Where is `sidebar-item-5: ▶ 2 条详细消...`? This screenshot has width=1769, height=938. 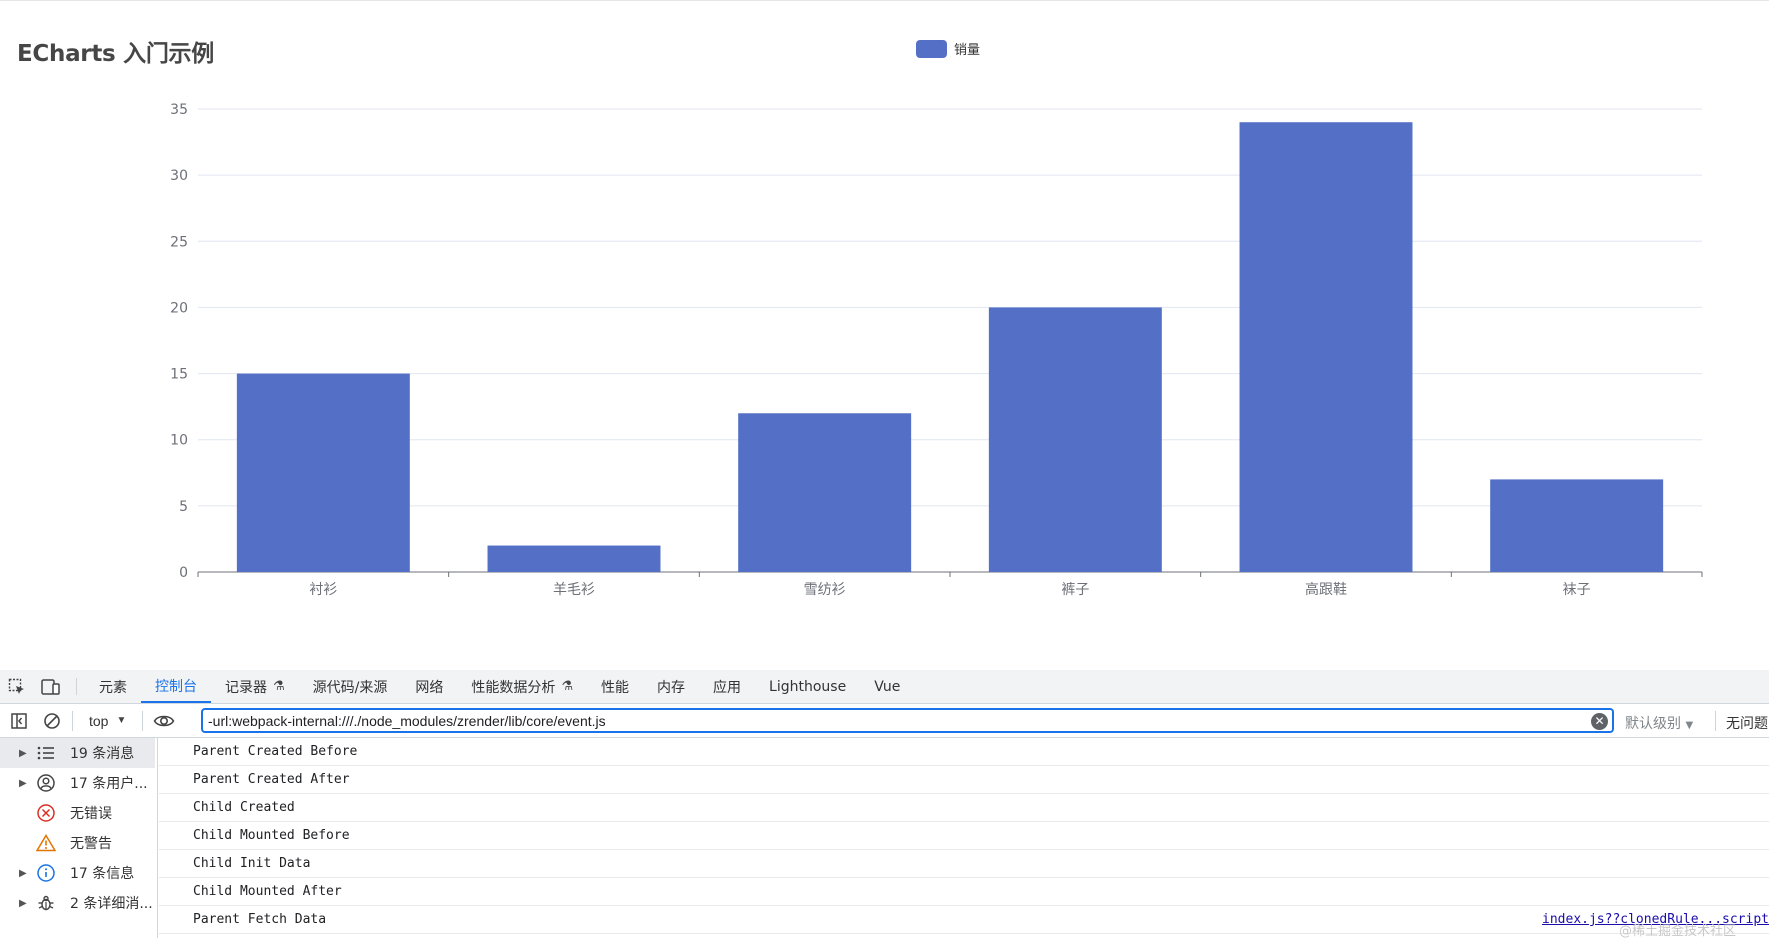 sidebar-item-5: ▶ 2 条详细消... is located at coordinates (78, 903).